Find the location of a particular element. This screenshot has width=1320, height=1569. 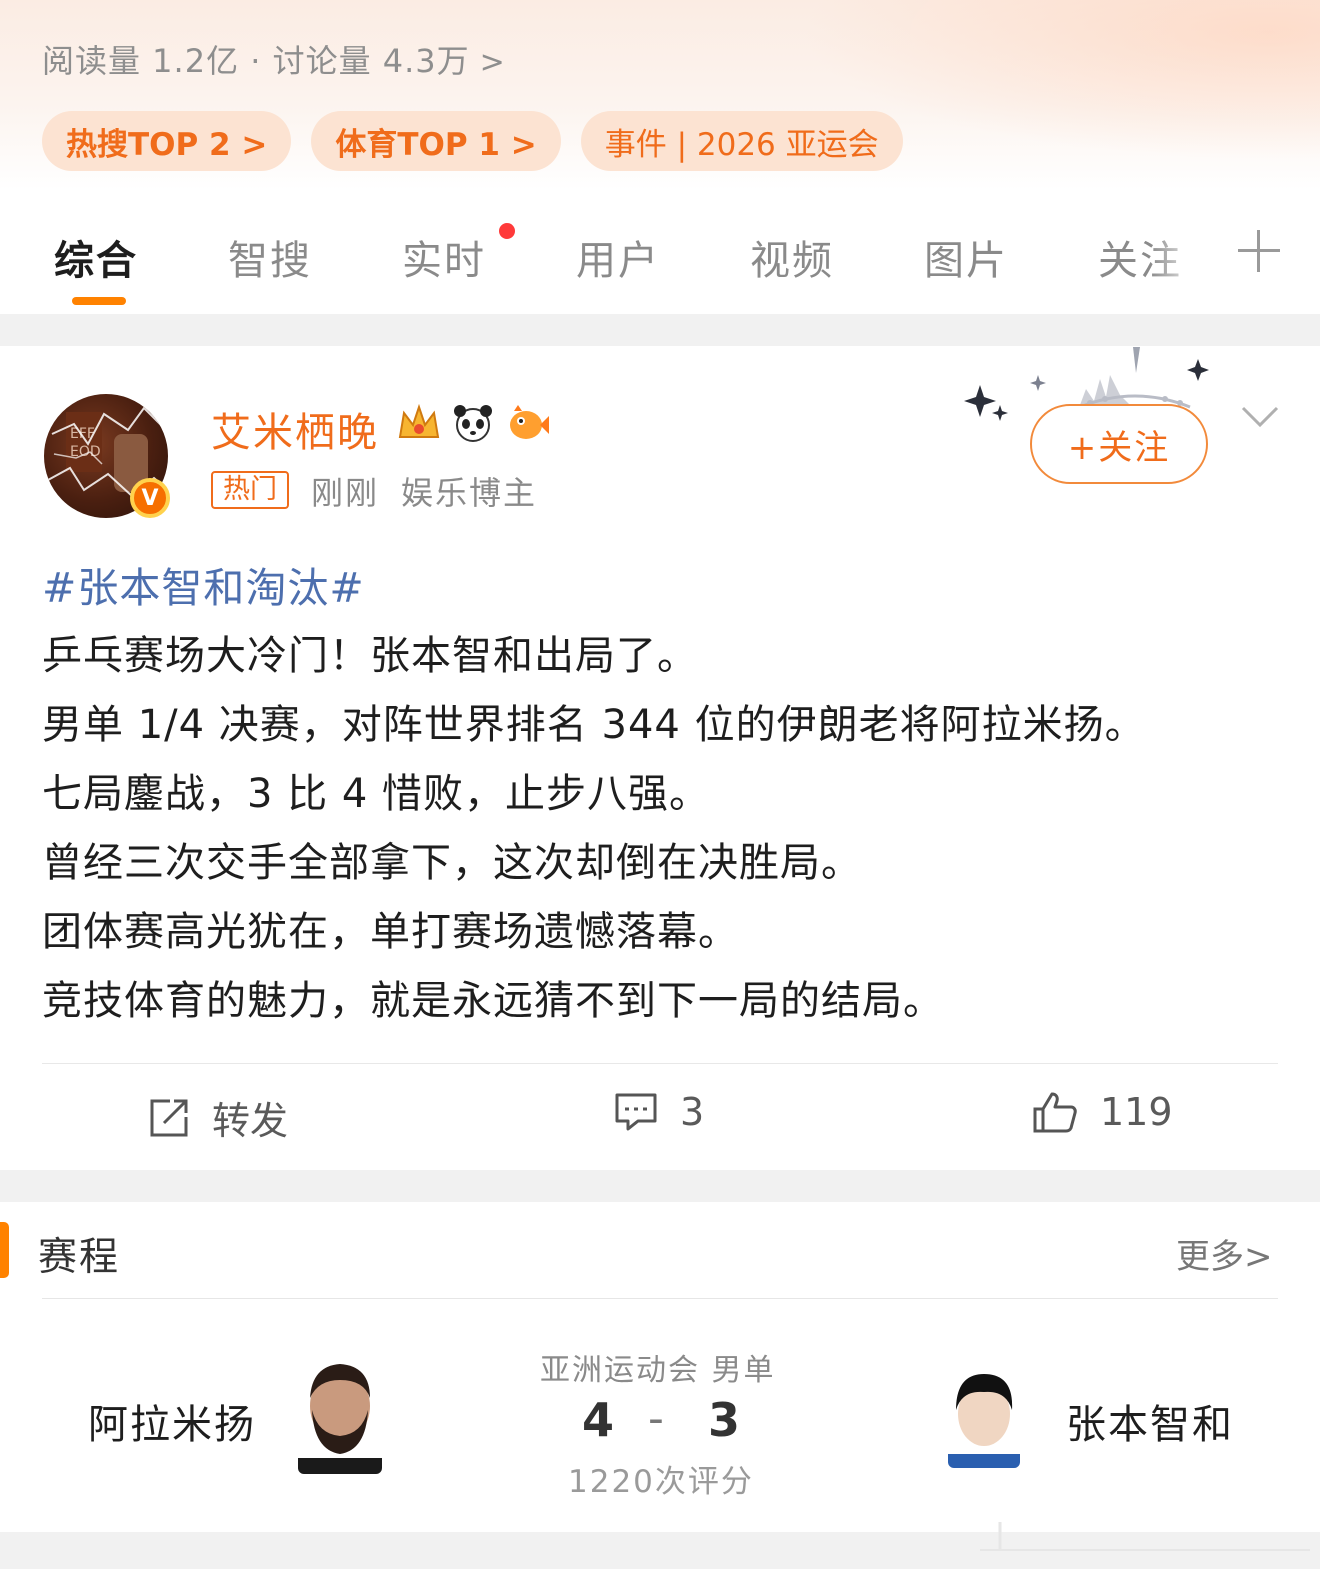

left-score: 4 is located at coordinates (598, 1420).